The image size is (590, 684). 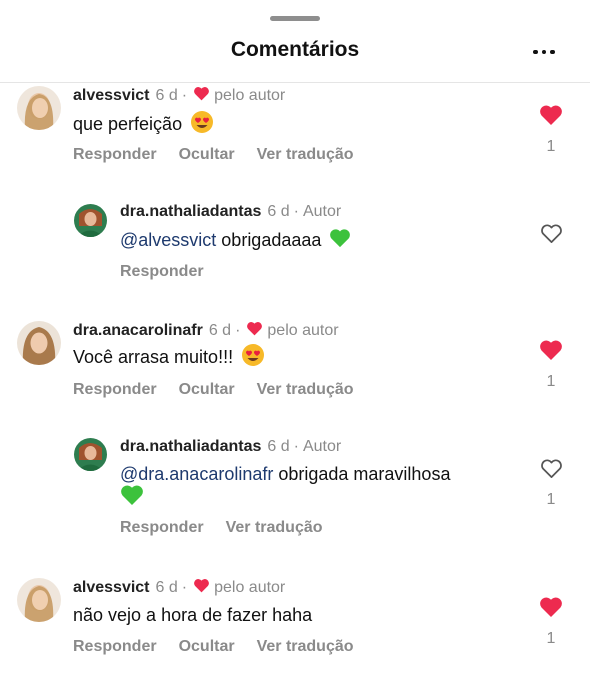 I want to click on mention-link: @dra.anacarolinafr, so click(x=196, y=474).